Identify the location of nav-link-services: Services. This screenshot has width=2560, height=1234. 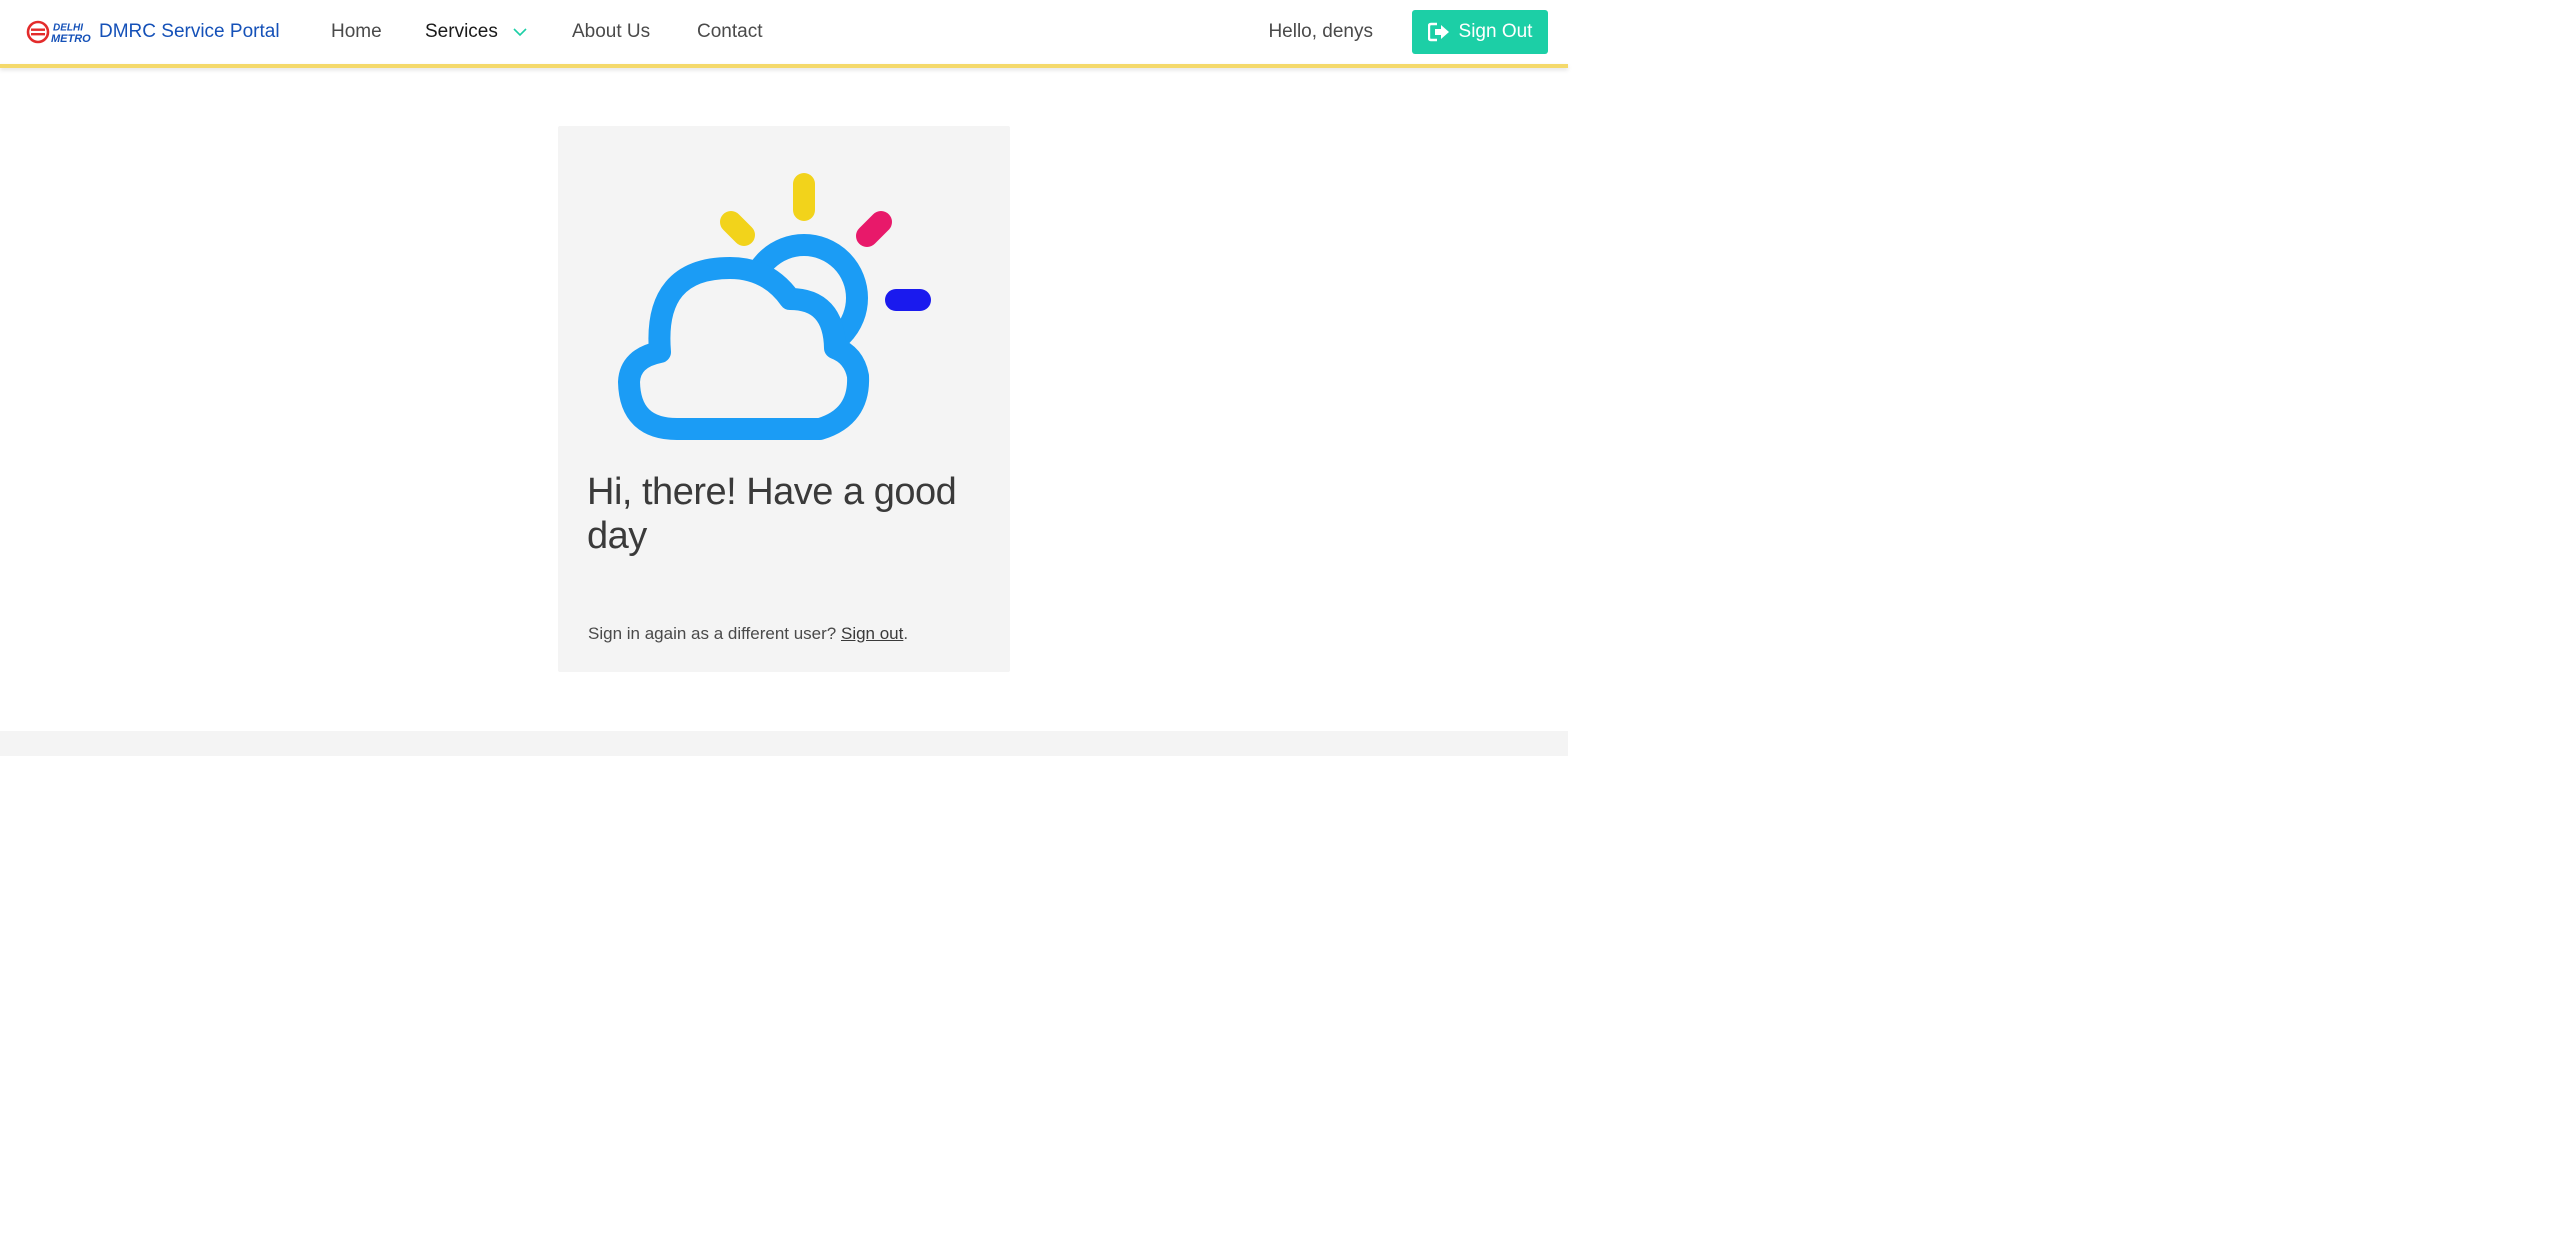
(476, 32).